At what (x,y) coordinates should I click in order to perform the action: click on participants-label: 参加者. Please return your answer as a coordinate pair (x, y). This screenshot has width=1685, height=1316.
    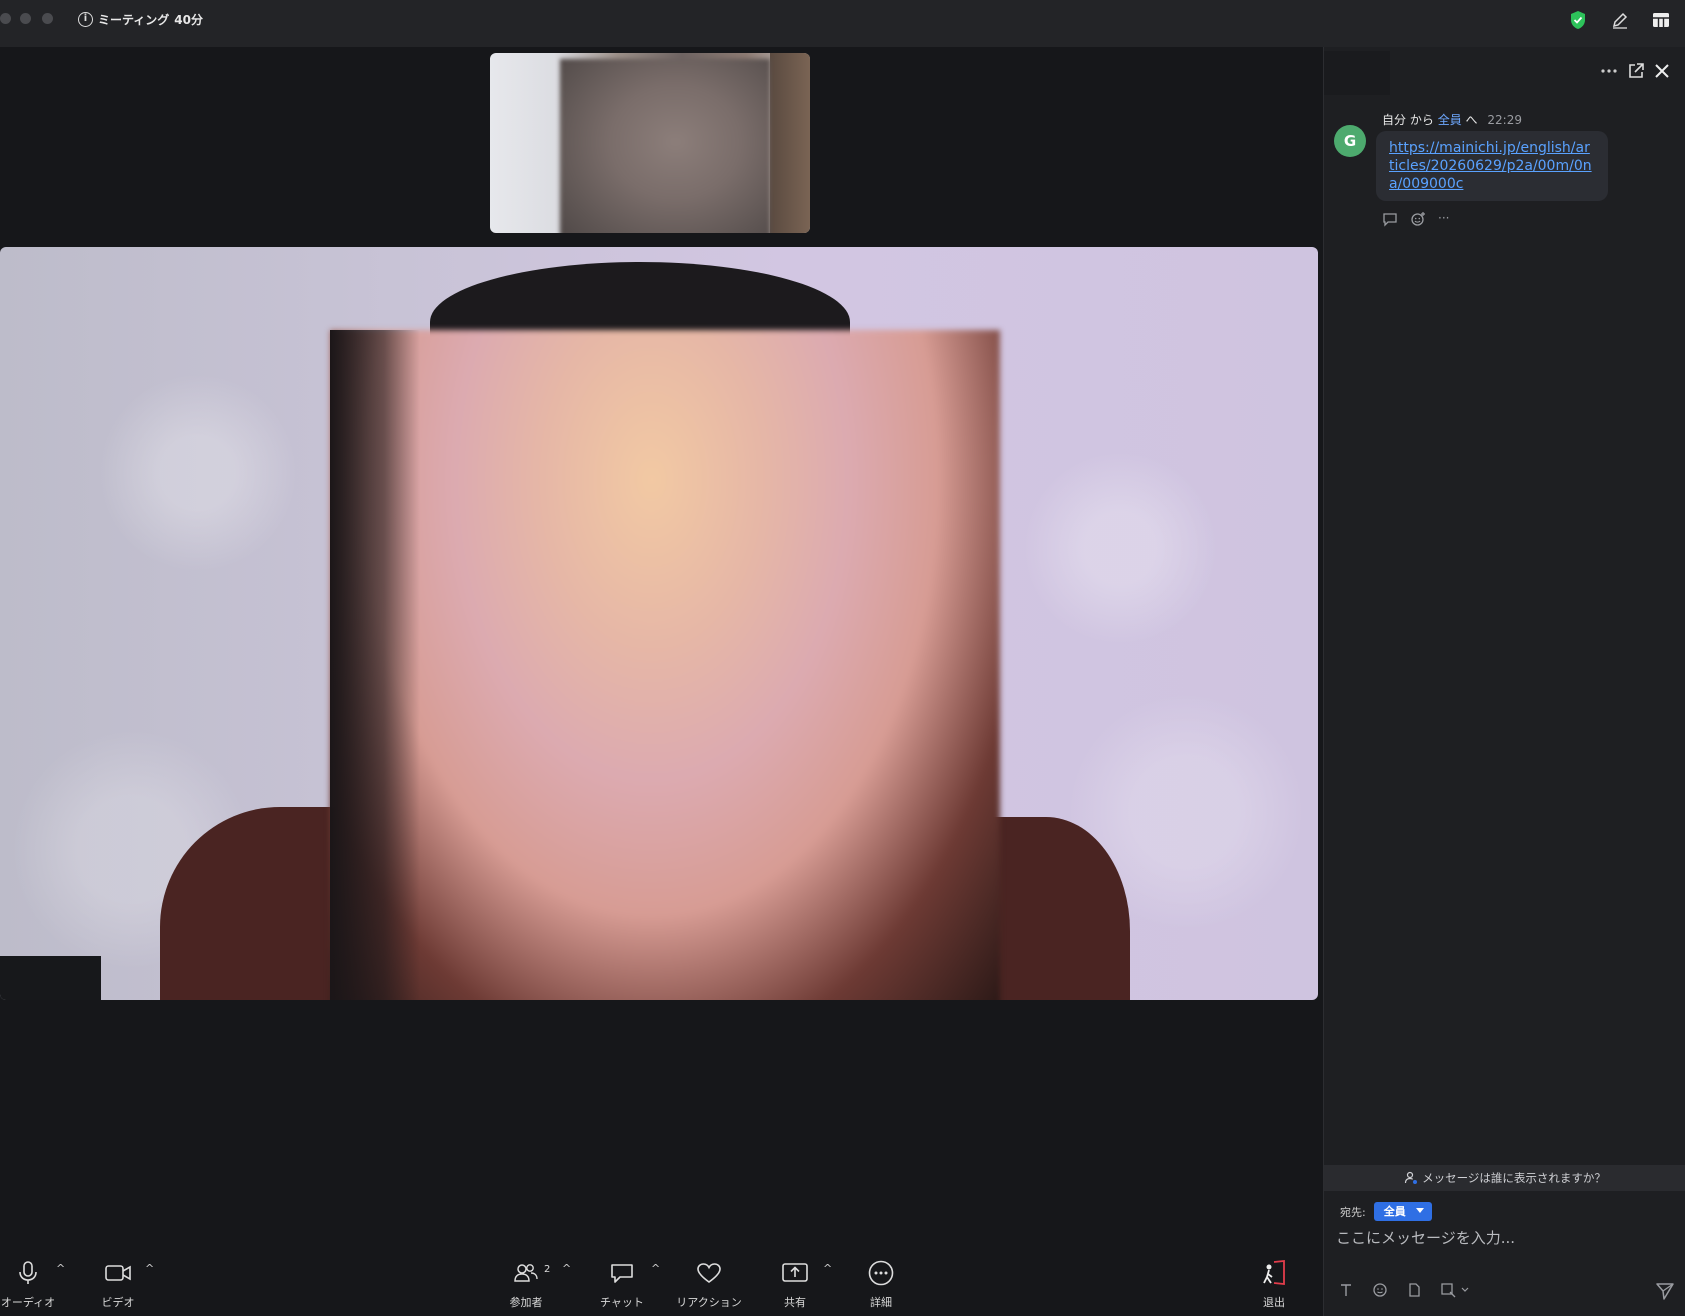
    Looking at the image, I should click on (526, 1302).